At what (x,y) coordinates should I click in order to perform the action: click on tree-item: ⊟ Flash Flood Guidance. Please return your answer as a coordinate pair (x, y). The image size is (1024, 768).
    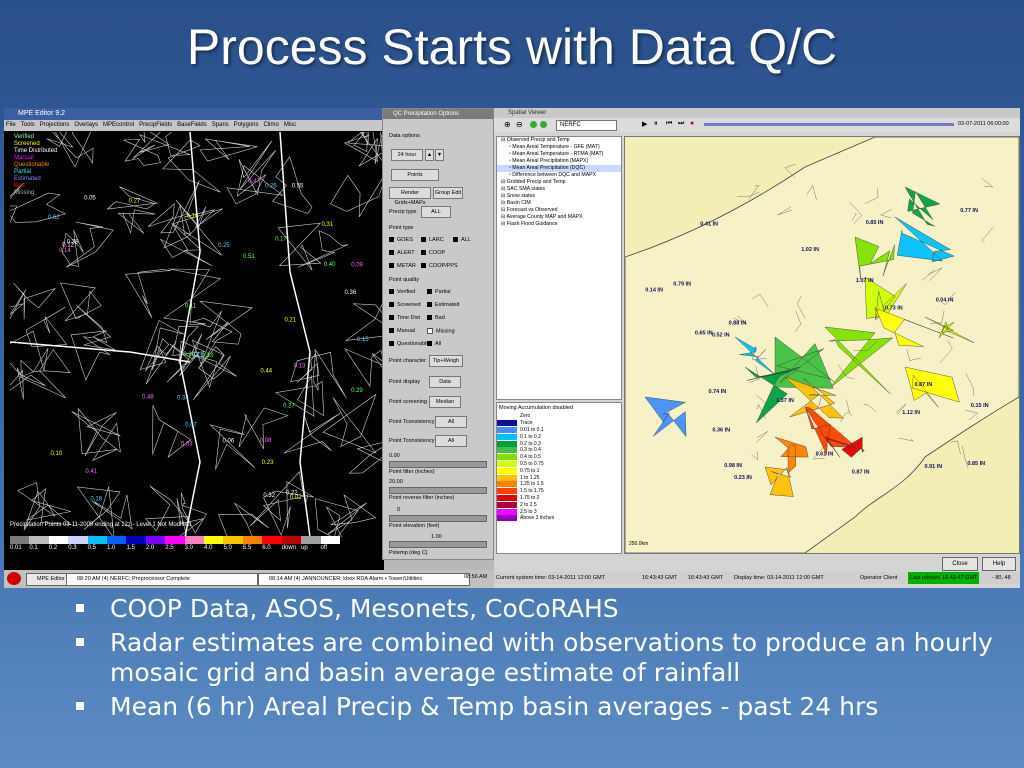
    Looking at the image, I should click on (559, 224).